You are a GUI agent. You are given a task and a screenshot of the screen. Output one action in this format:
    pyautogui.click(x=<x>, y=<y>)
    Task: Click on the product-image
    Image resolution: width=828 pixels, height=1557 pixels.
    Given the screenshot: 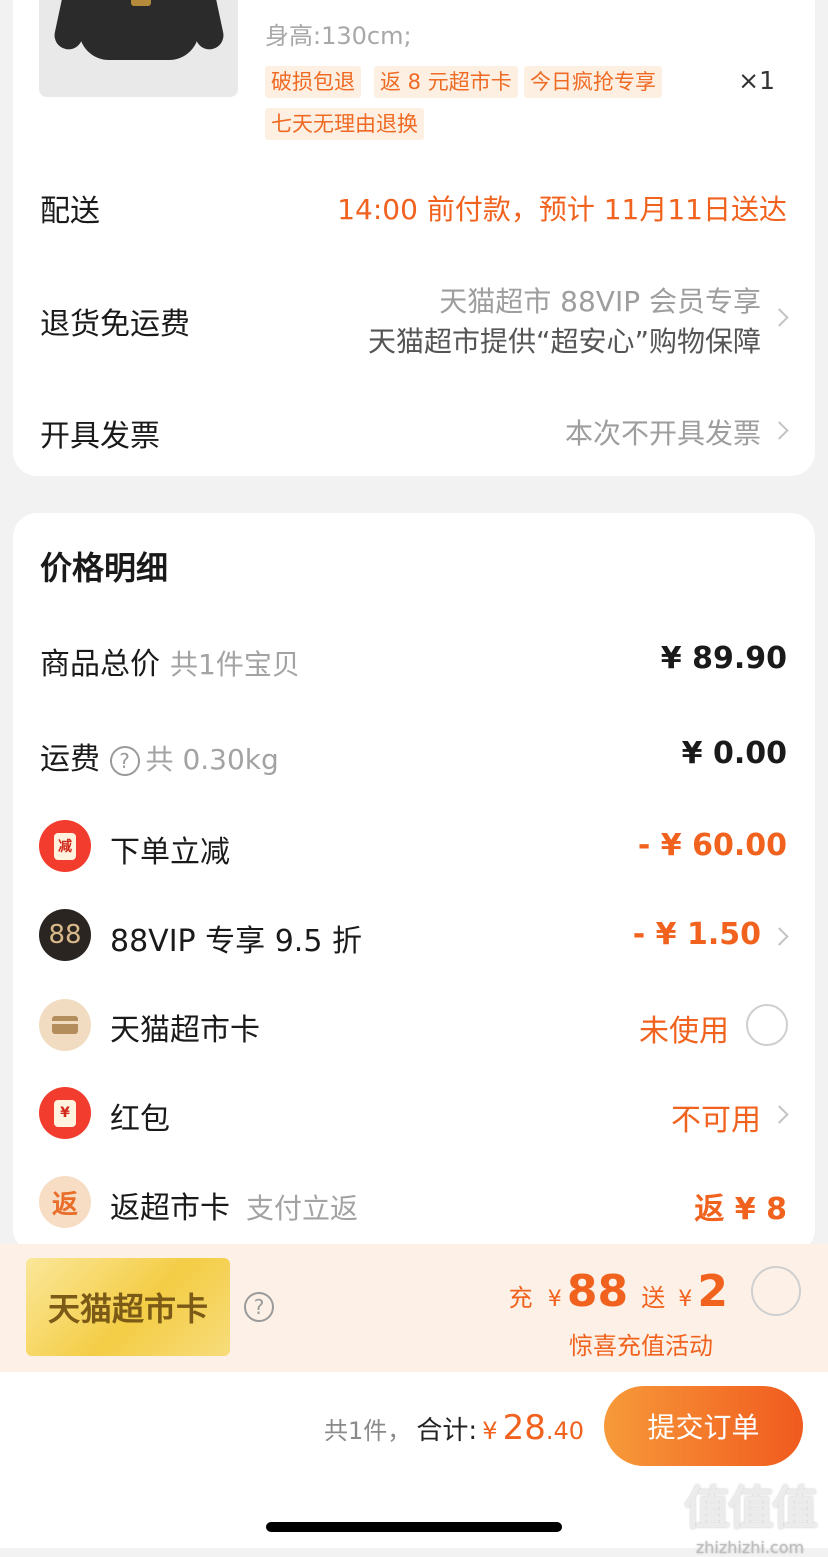 What is the action you would take?
    pyautogui.click(x=138, y=48)
    